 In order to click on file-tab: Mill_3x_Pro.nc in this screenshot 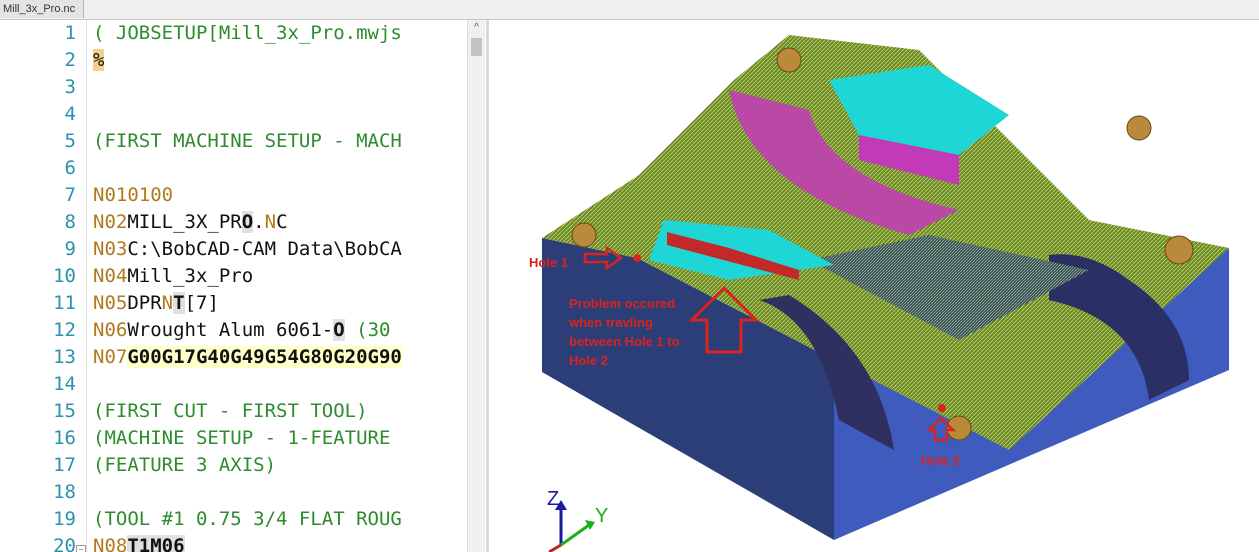, I will do `click(42, 9)`.